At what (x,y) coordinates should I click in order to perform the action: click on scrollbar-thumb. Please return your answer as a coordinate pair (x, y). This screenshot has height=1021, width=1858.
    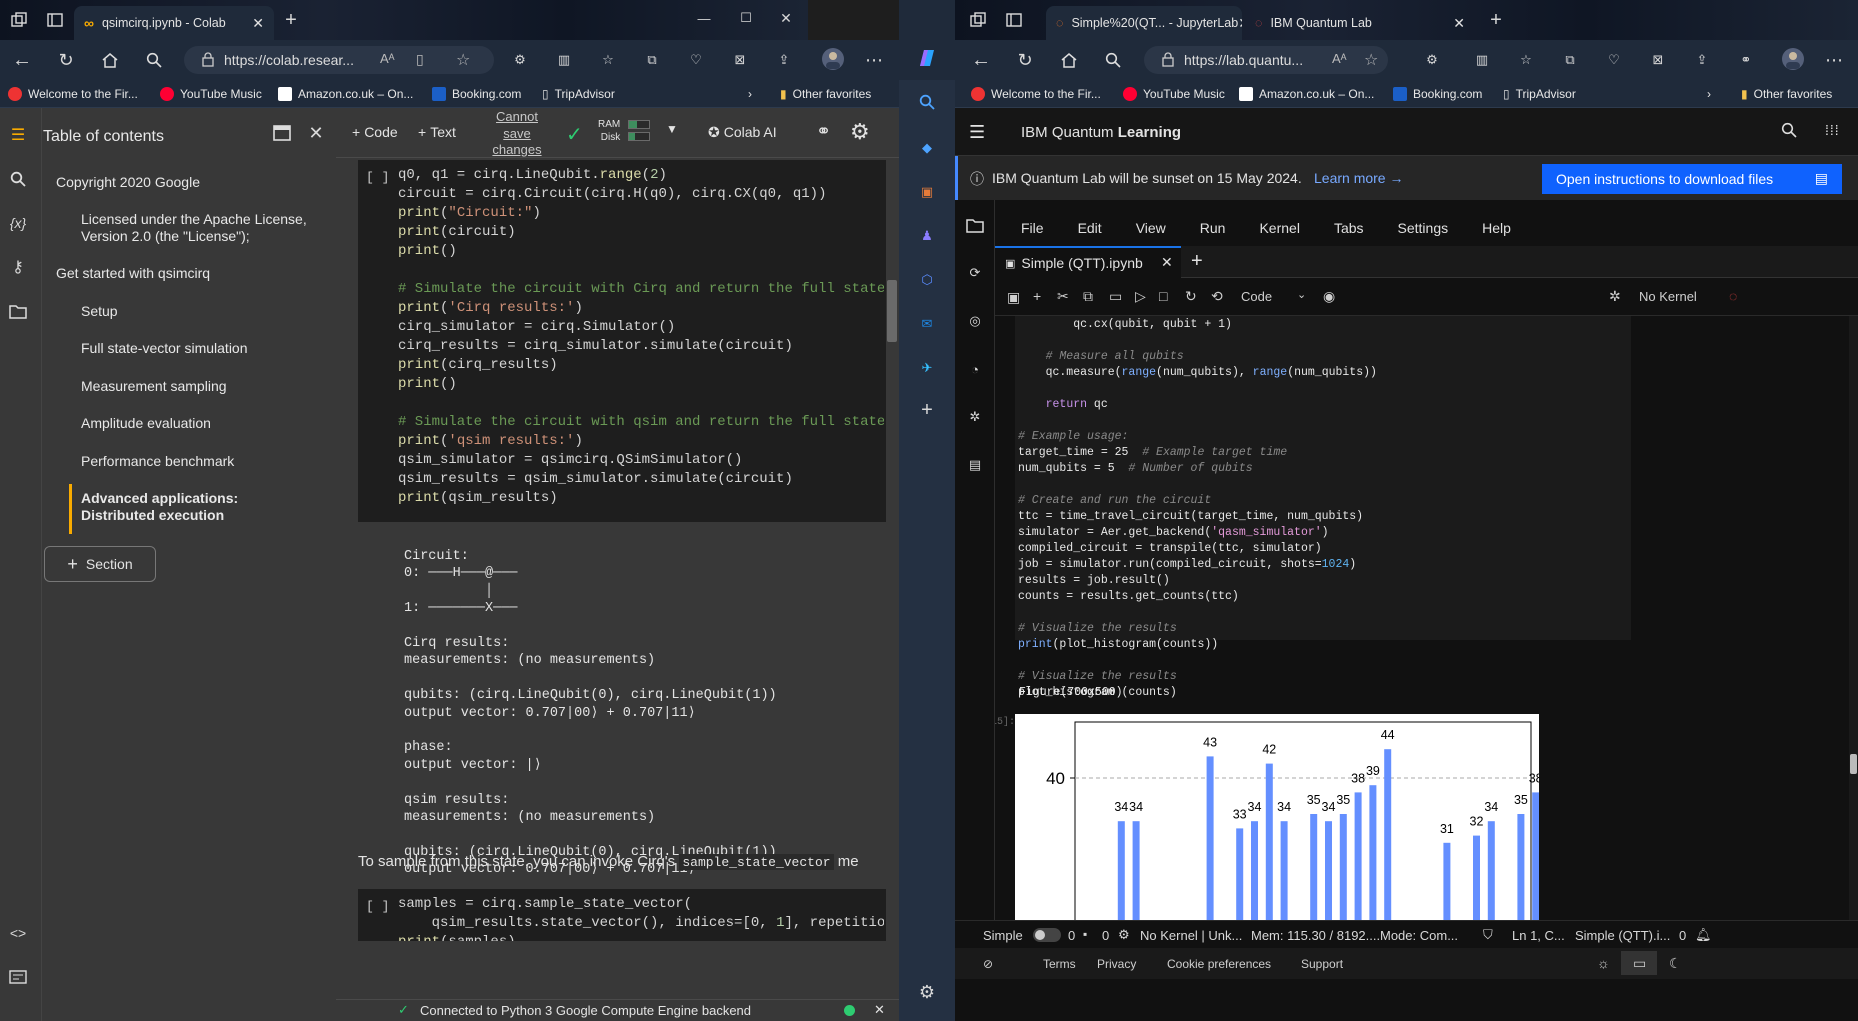
    Looking at the image, I should click on (892, 311).